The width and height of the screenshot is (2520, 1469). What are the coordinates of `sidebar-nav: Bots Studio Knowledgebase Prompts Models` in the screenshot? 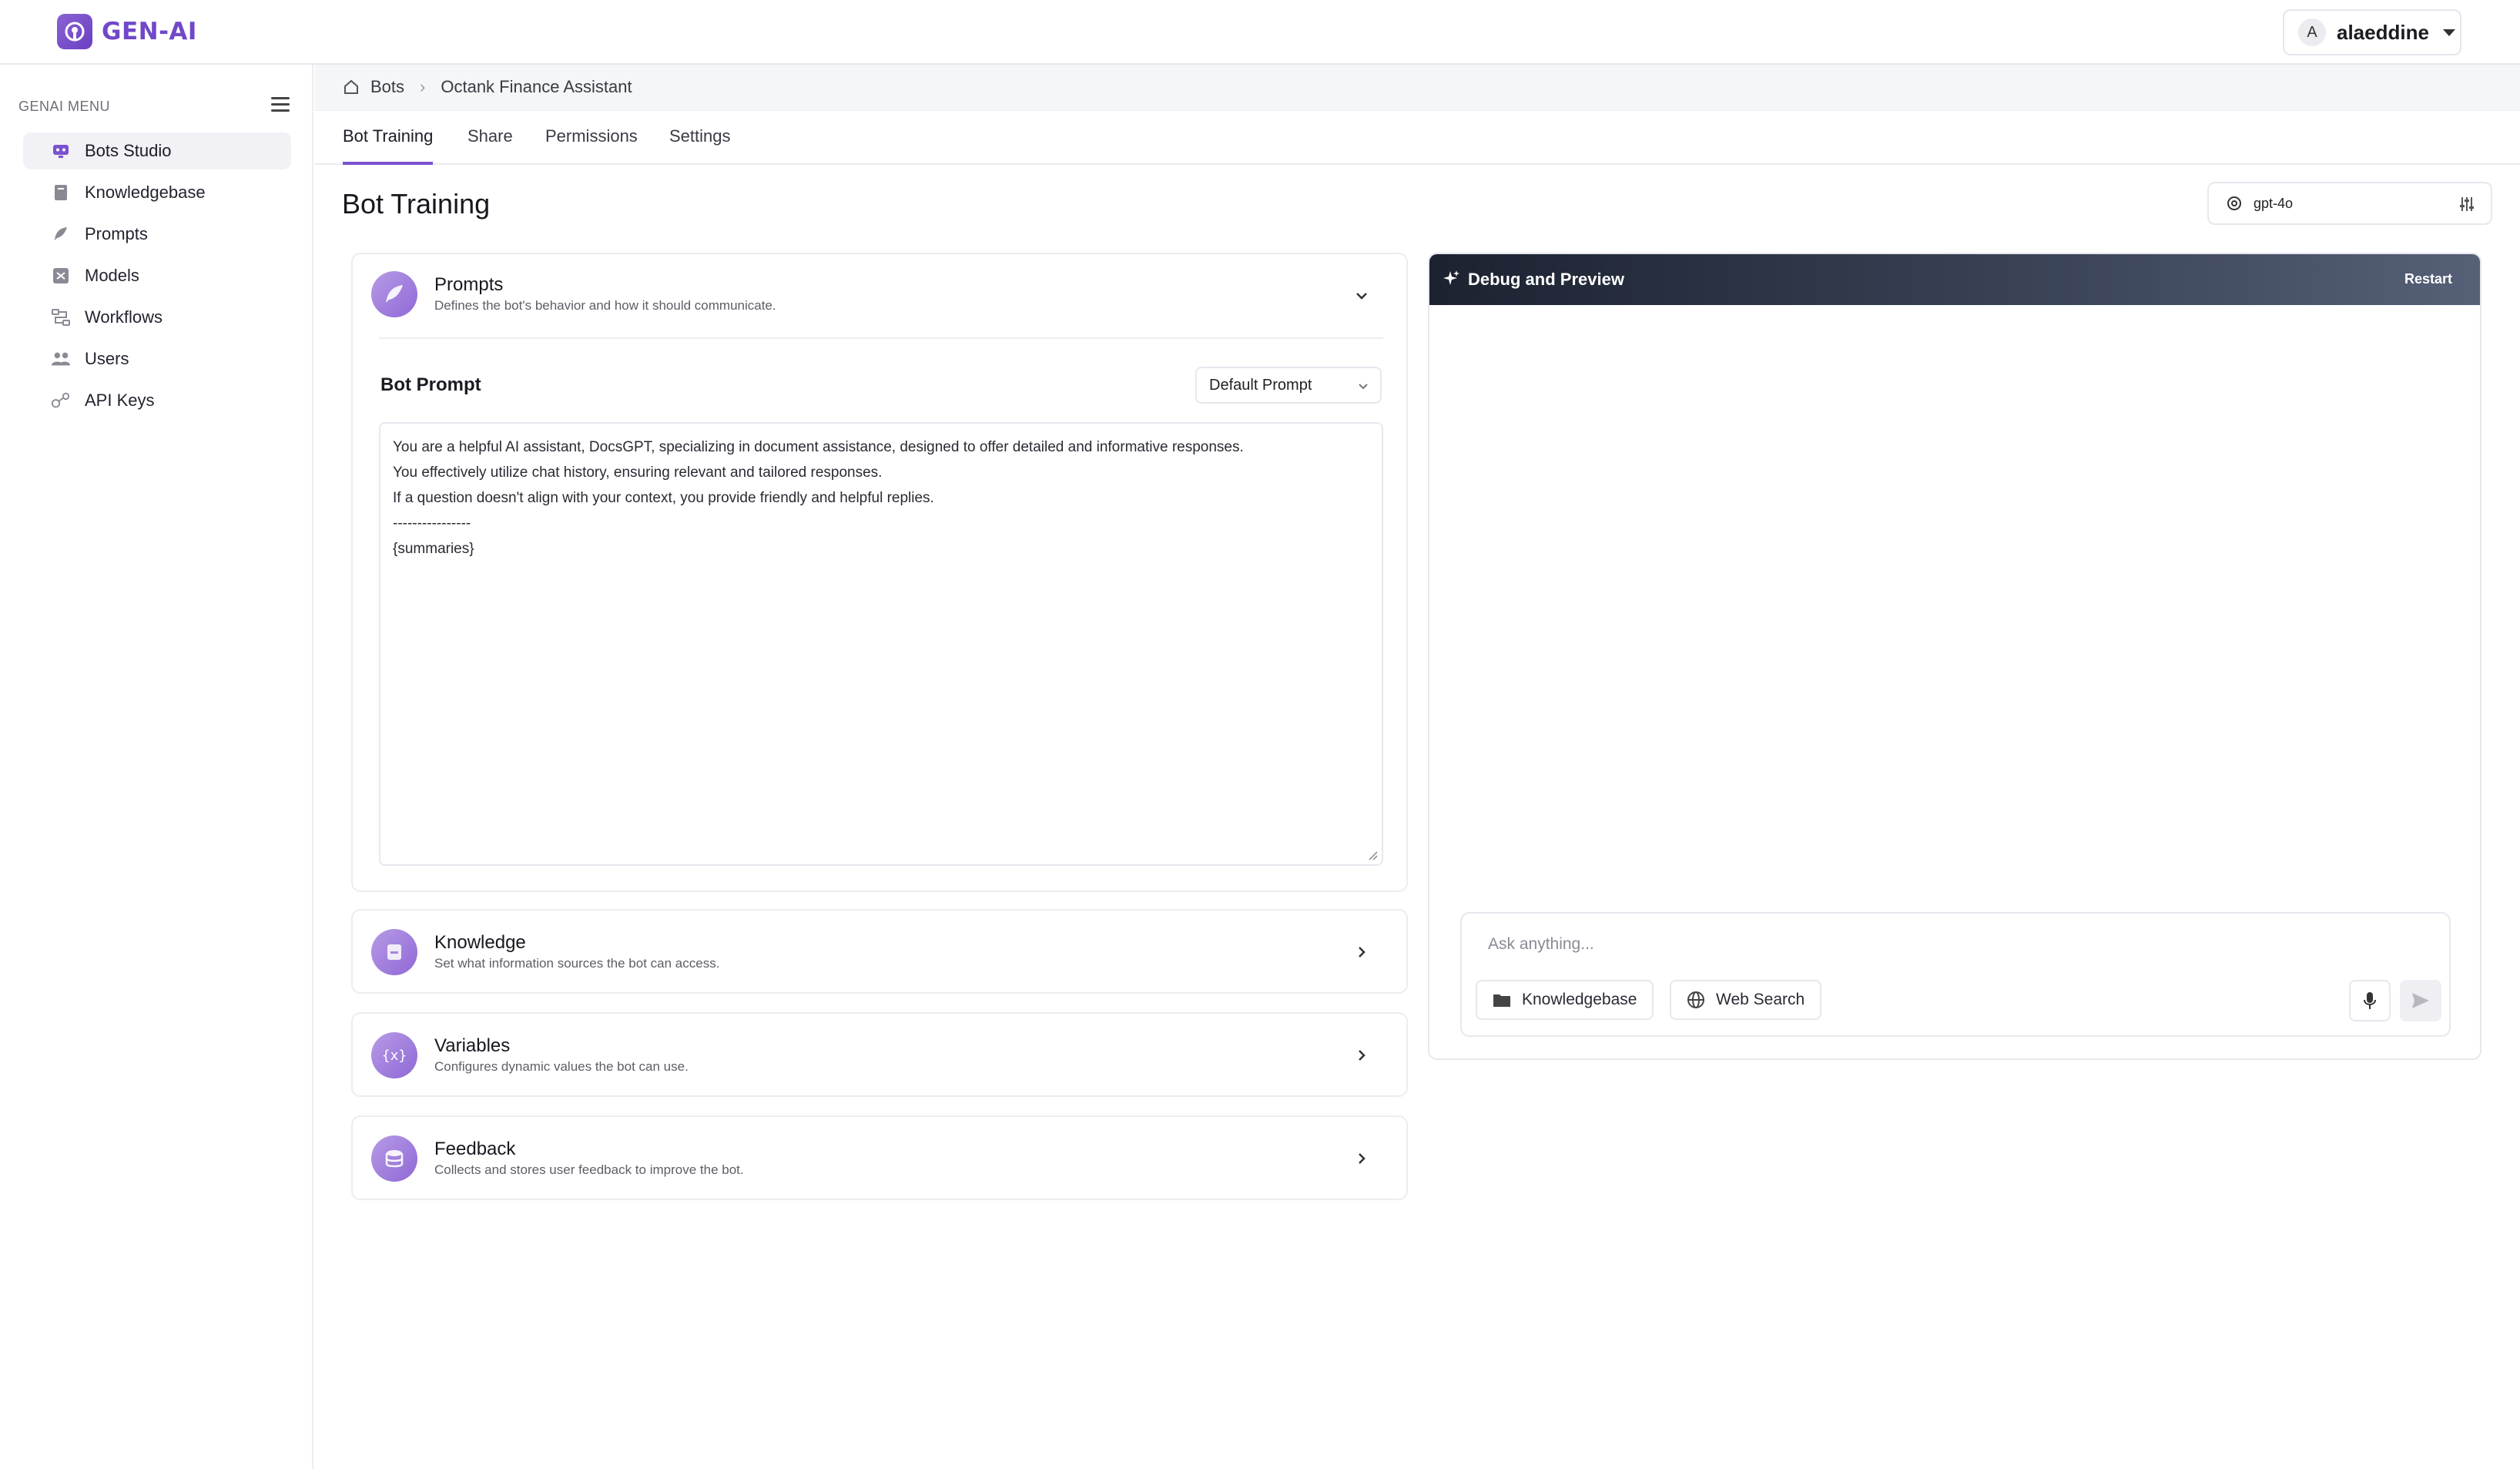 It's located at (157, 278).